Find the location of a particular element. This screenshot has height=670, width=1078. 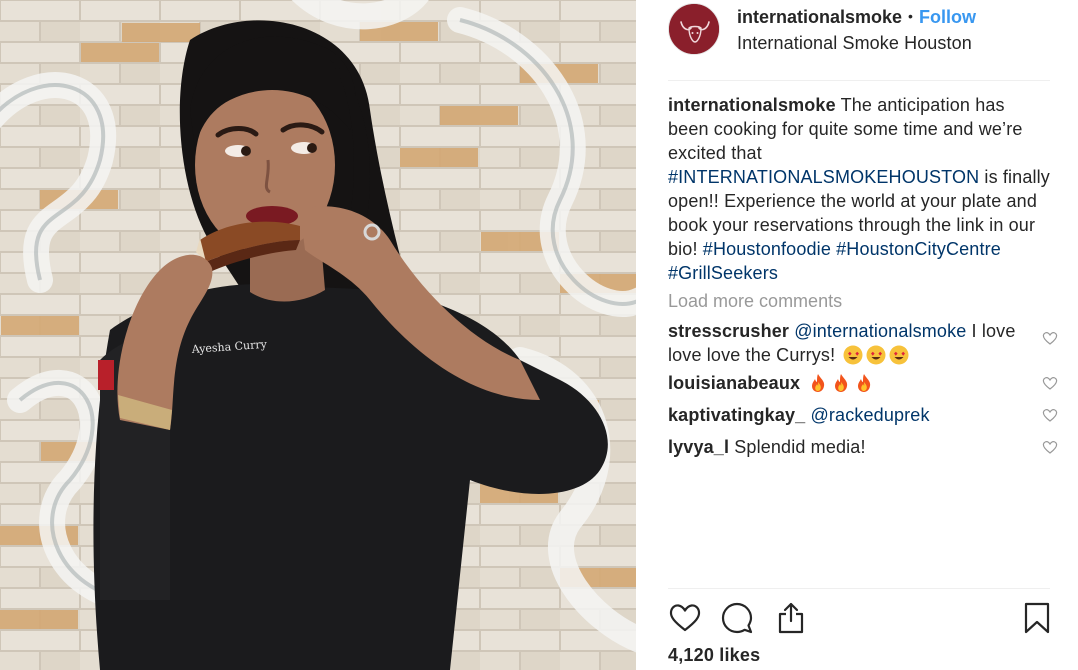

comment-username: lyvya_l is located at coordinates (698, 447).